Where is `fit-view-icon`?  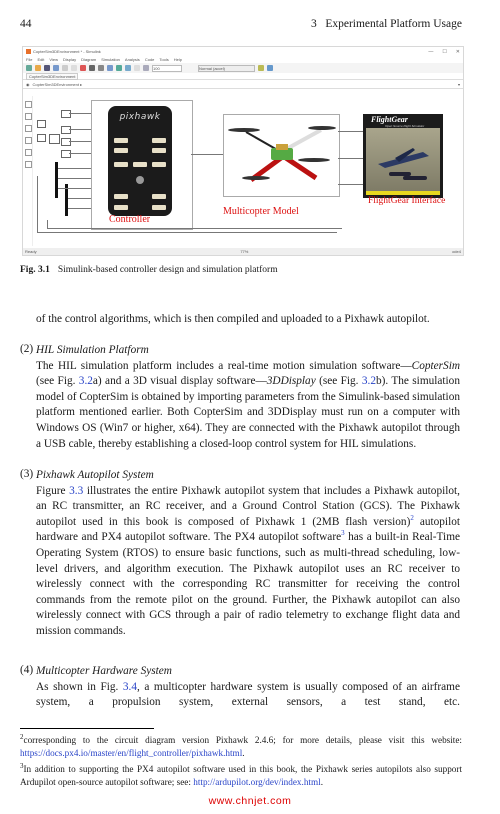 fit-view-icon is located at coordinates (28, 116).